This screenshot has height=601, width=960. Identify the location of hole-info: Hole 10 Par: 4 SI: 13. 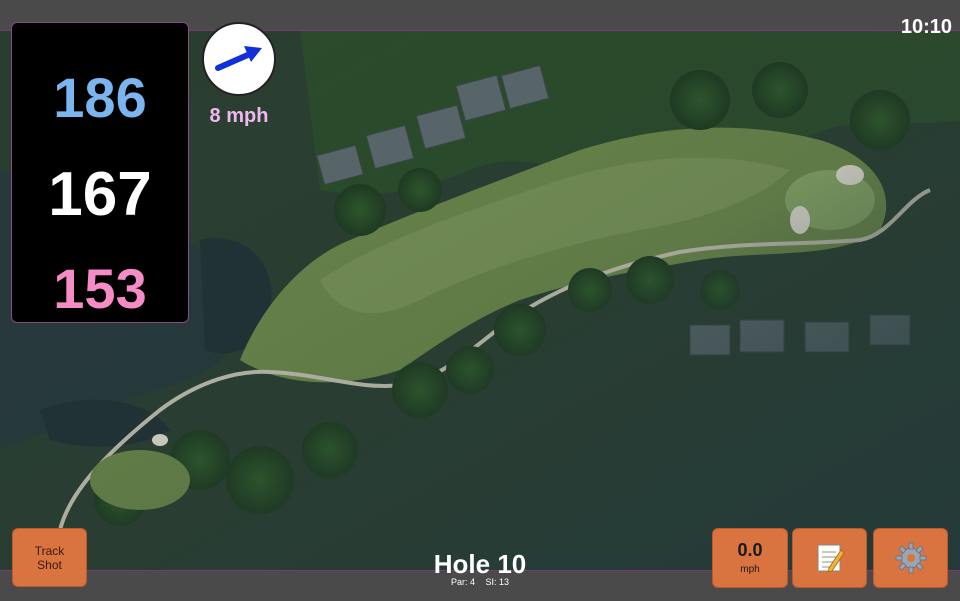
(480, 568).